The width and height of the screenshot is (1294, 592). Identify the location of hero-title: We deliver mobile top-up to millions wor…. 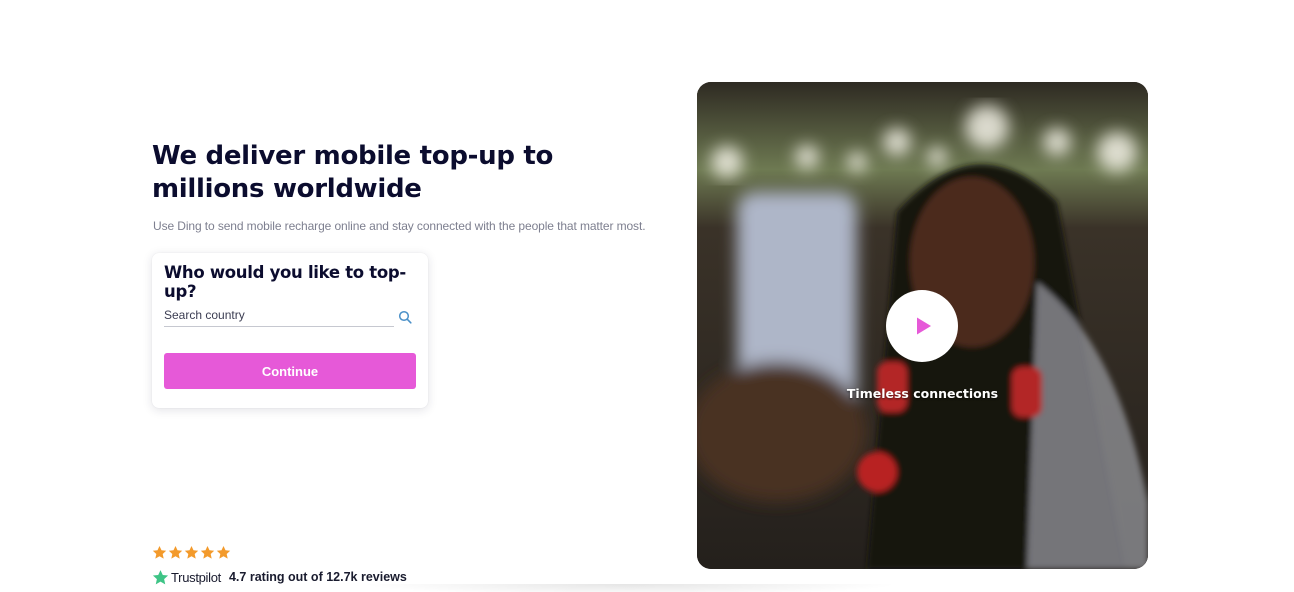
(353, 172).